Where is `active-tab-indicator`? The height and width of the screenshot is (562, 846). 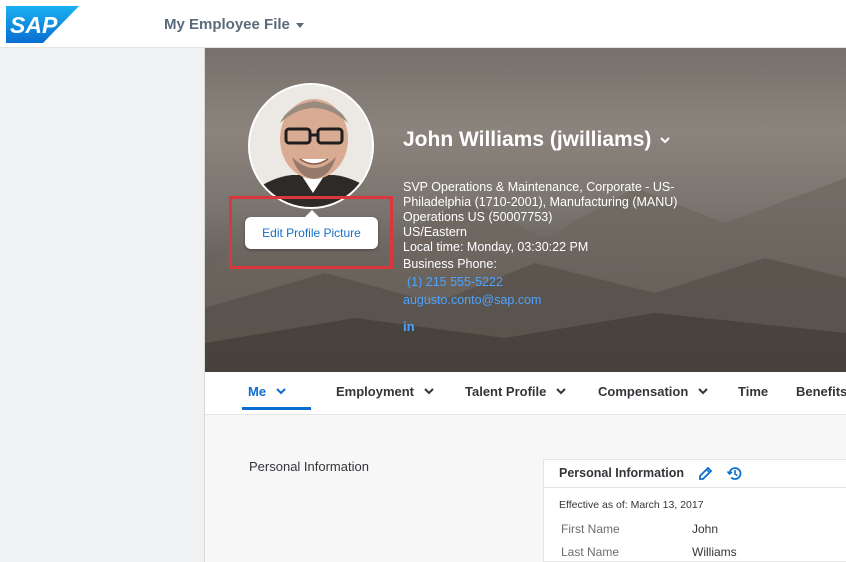
active-tab-indicator is located at coordinates (276, 408).